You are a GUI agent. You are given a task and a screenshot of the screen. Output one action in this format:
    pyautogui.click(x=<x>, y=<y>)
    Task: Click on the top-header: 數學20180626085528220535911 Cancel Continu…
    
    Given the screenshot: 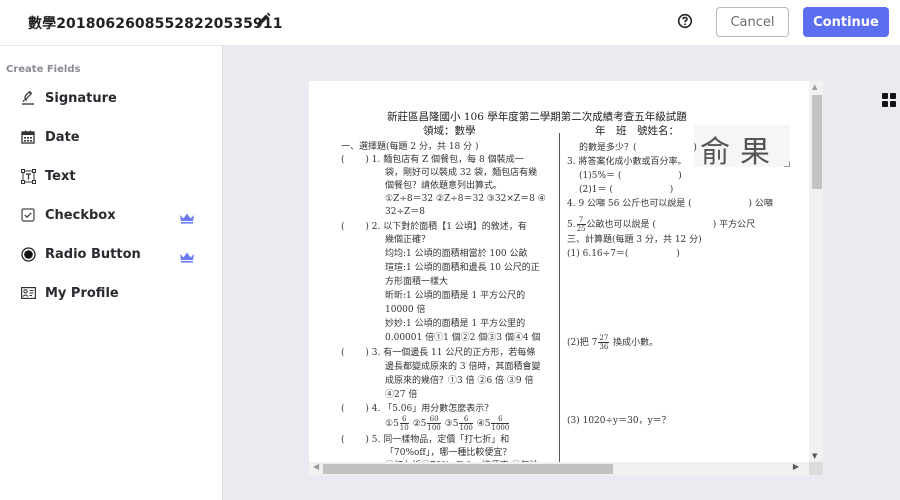 What is the action you would take?
    pyautogui.click(x=450, y=22)
    